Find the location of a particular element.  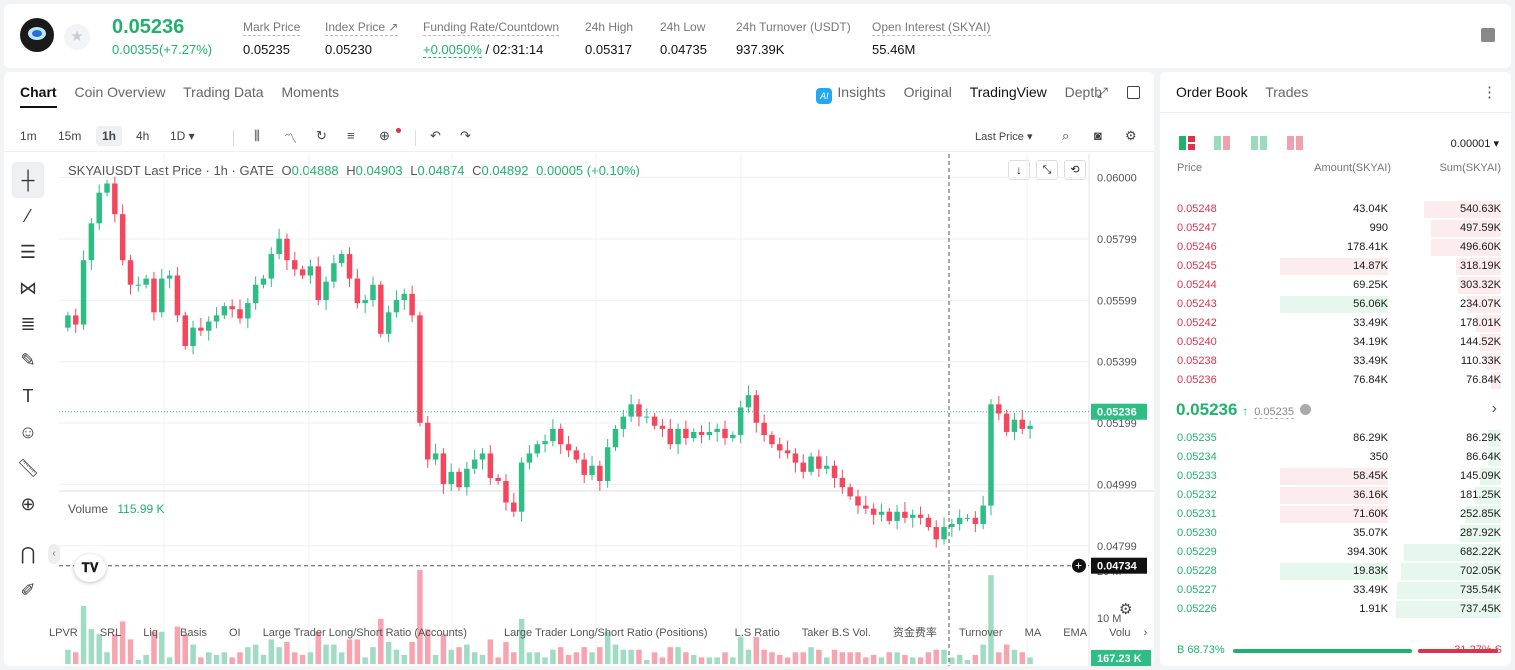

window-icon is located at coordinates (1133, 92).